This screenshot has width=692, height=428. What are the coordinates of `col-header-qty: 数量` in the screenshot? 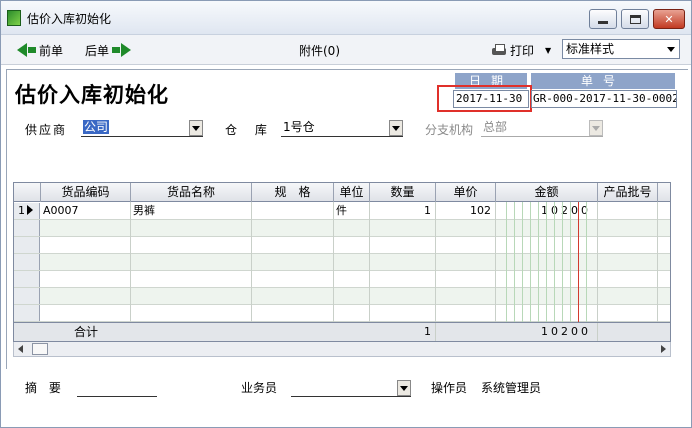 It's located at (403, 192).